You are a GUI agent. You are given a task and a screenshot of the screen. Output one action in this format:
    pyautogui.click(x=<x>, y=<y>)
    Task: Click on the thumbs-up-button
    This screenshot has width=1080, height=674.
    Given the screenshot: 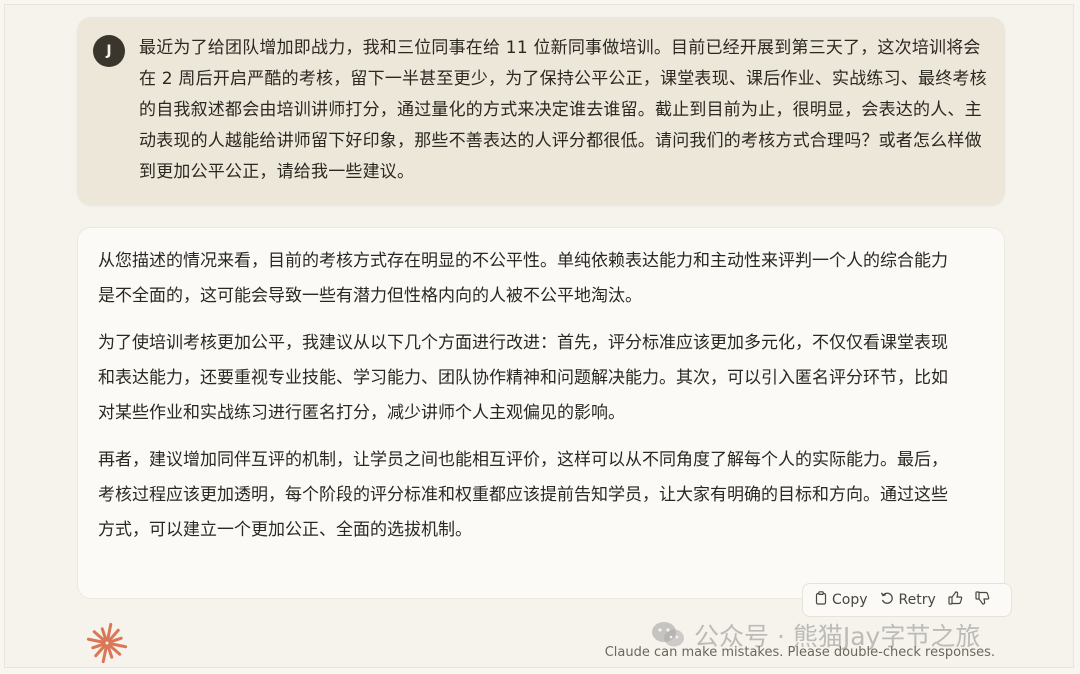 What is the action you would take?
    pyautogui.click(x=955, y=600)
    